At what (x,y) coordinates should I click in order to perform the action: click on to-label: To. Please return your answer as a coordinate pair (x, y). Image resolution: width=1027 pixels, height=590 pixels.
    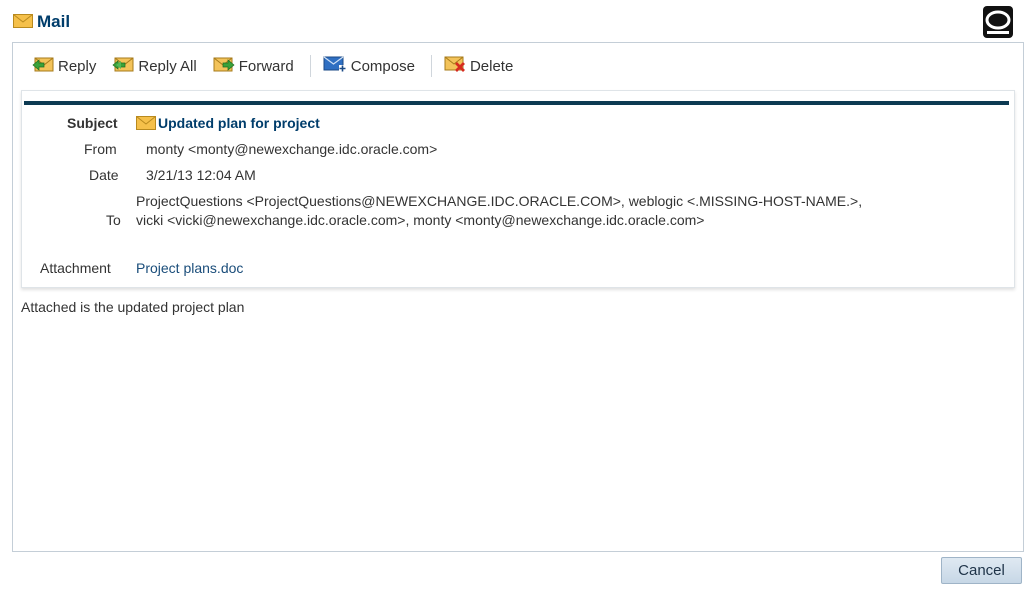
    Looking at the image, I should click on (113, 220).